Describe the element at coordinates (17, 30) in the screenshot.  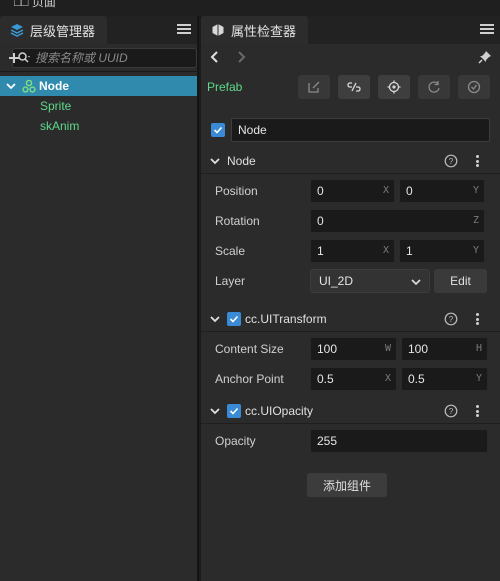
I see `layers-icon` at that location.